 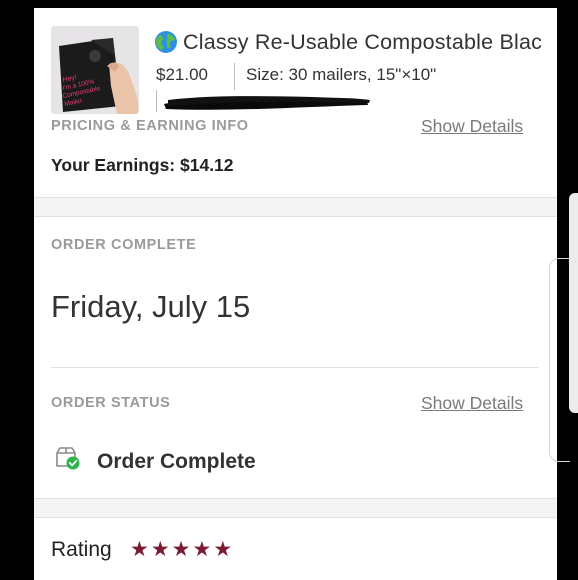 I want to click on order-status-icon-wrap, so click(x=68, y=460).